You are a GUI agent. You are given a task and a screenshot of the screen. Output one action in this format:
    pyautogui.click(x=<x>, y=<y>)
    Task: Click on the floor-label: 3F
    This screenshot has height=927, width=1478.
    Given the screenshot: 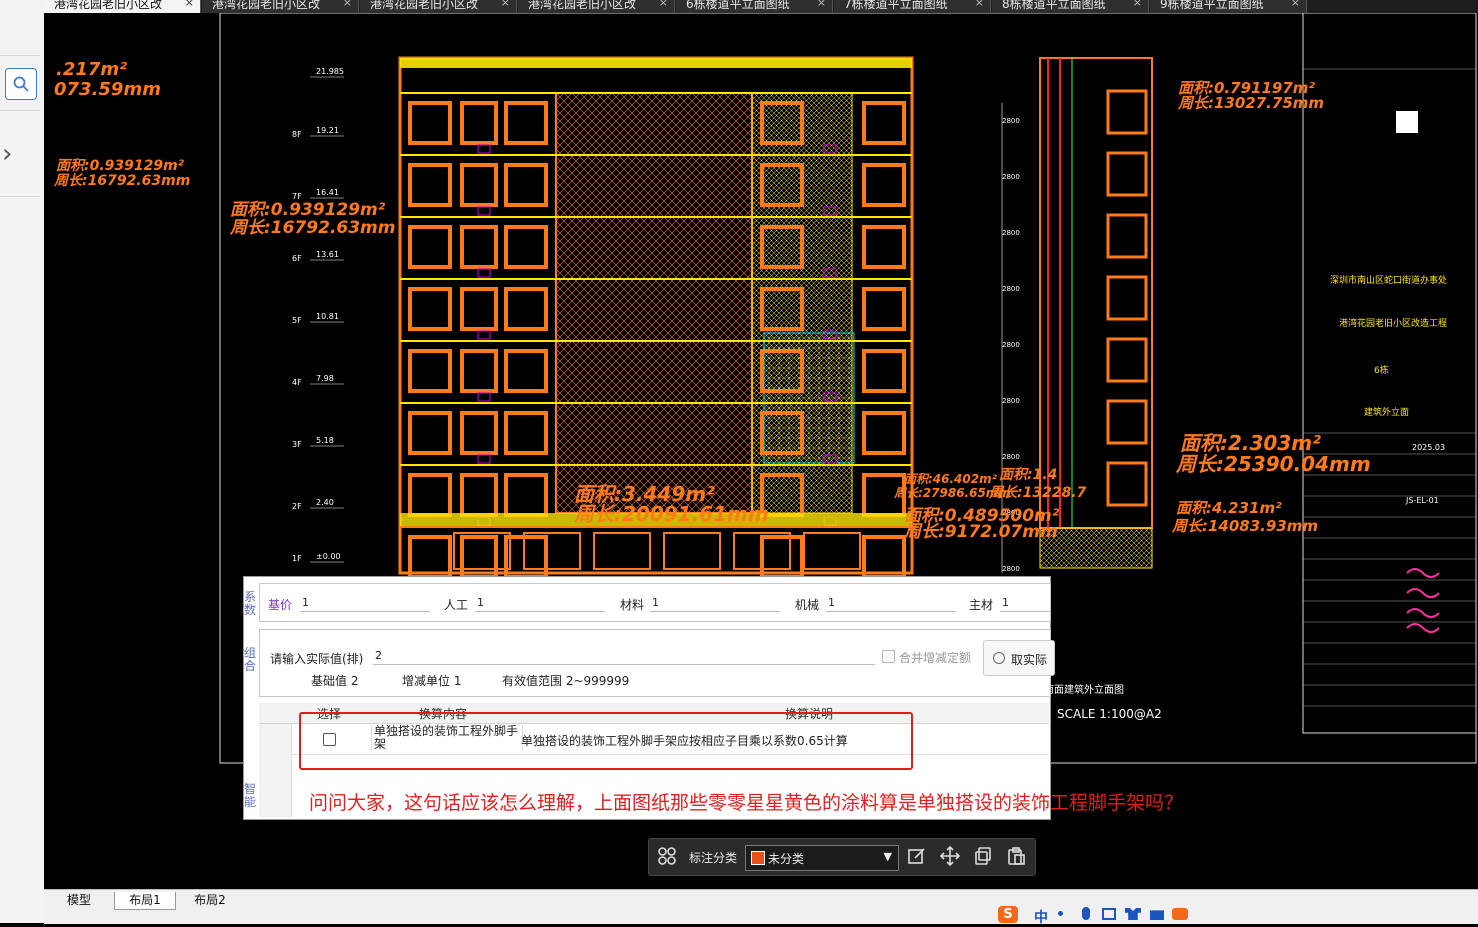 What is the action you would take?
    pyautogui.click(x=297, y=444)
    